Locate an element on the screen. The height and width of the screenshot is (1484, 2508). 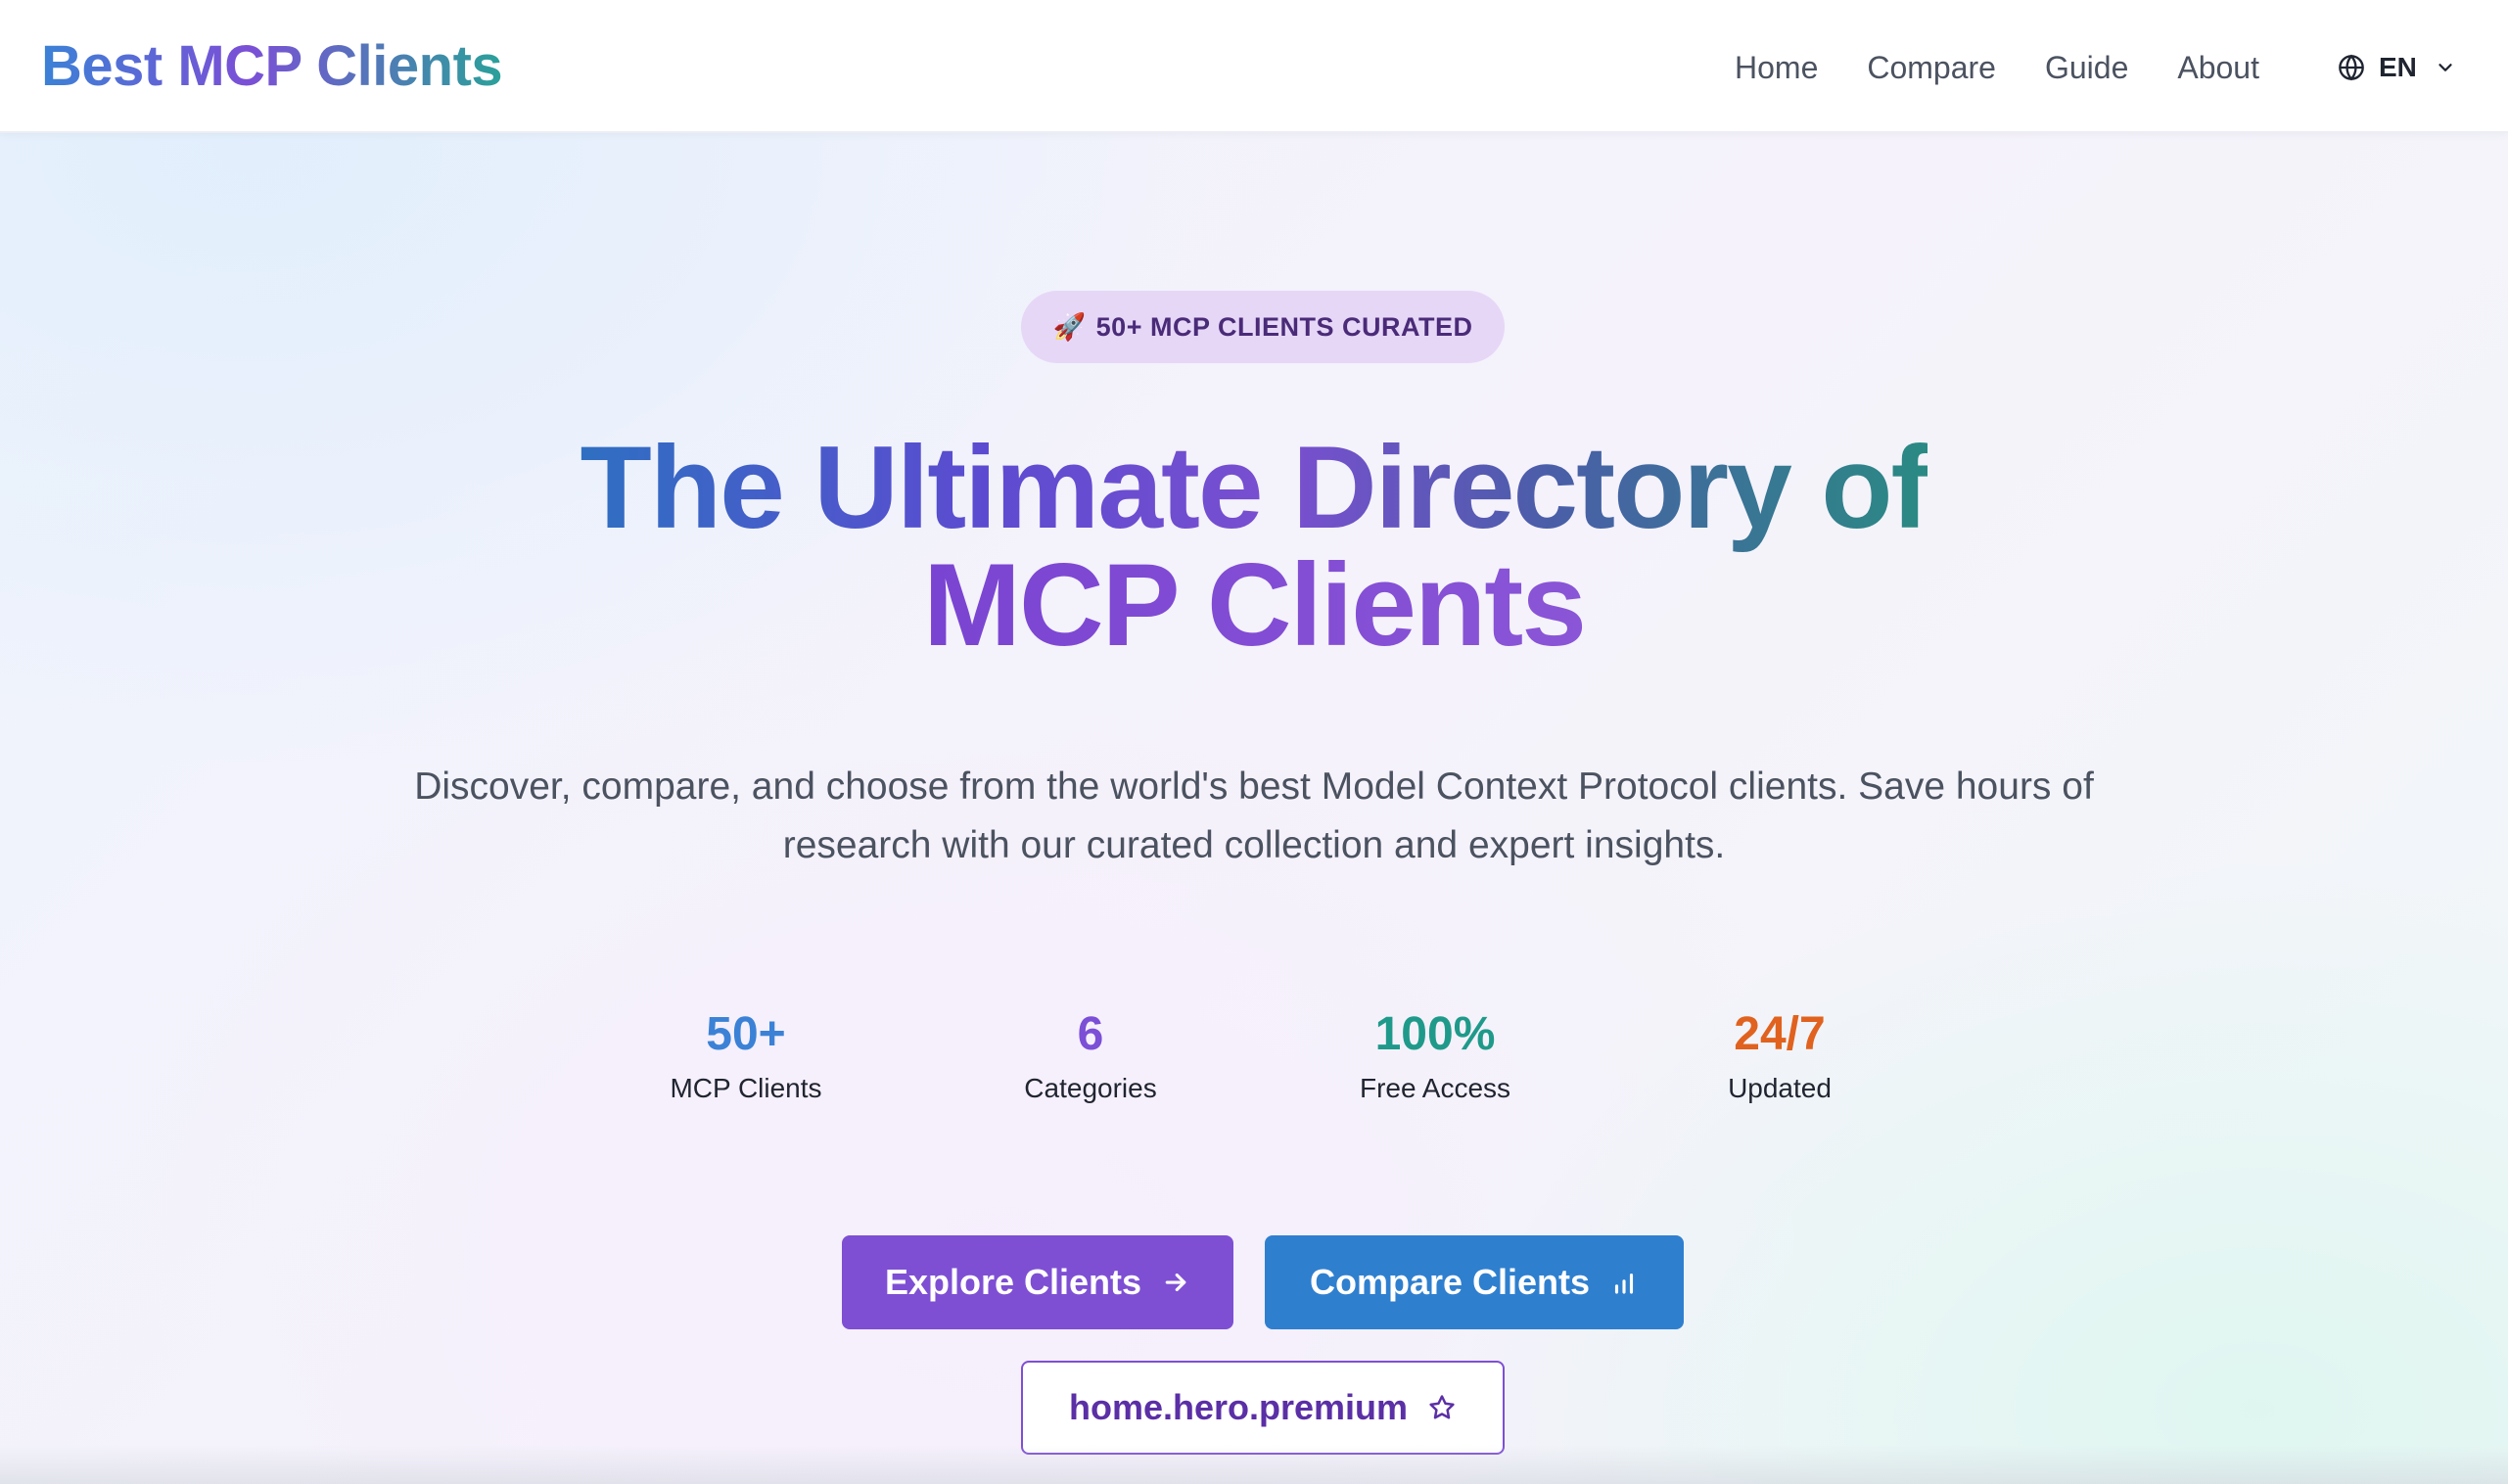
nav-link-compare: Compare is located at coordinates (1931, 67).